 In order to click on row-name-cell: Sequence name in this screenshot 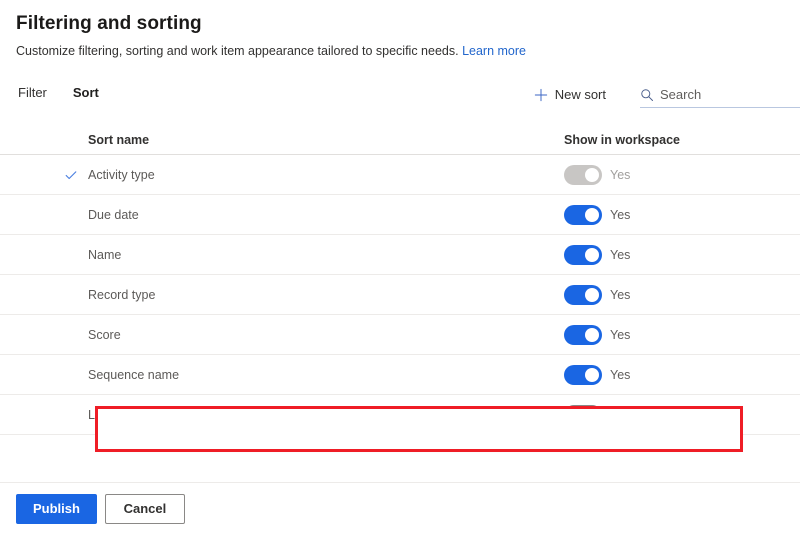, I will do `click(290, 375)`.